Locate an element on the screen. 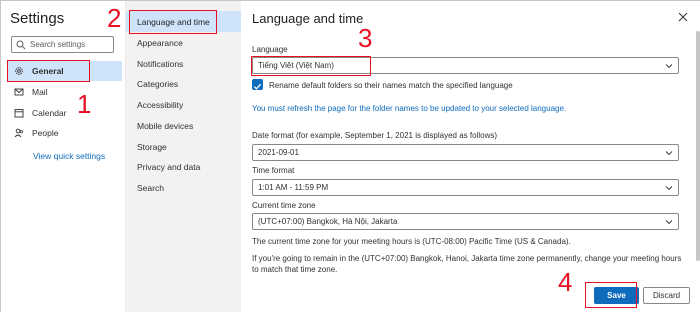 The image size is (700, 312). search-icon is located at coordinates (21, 44).